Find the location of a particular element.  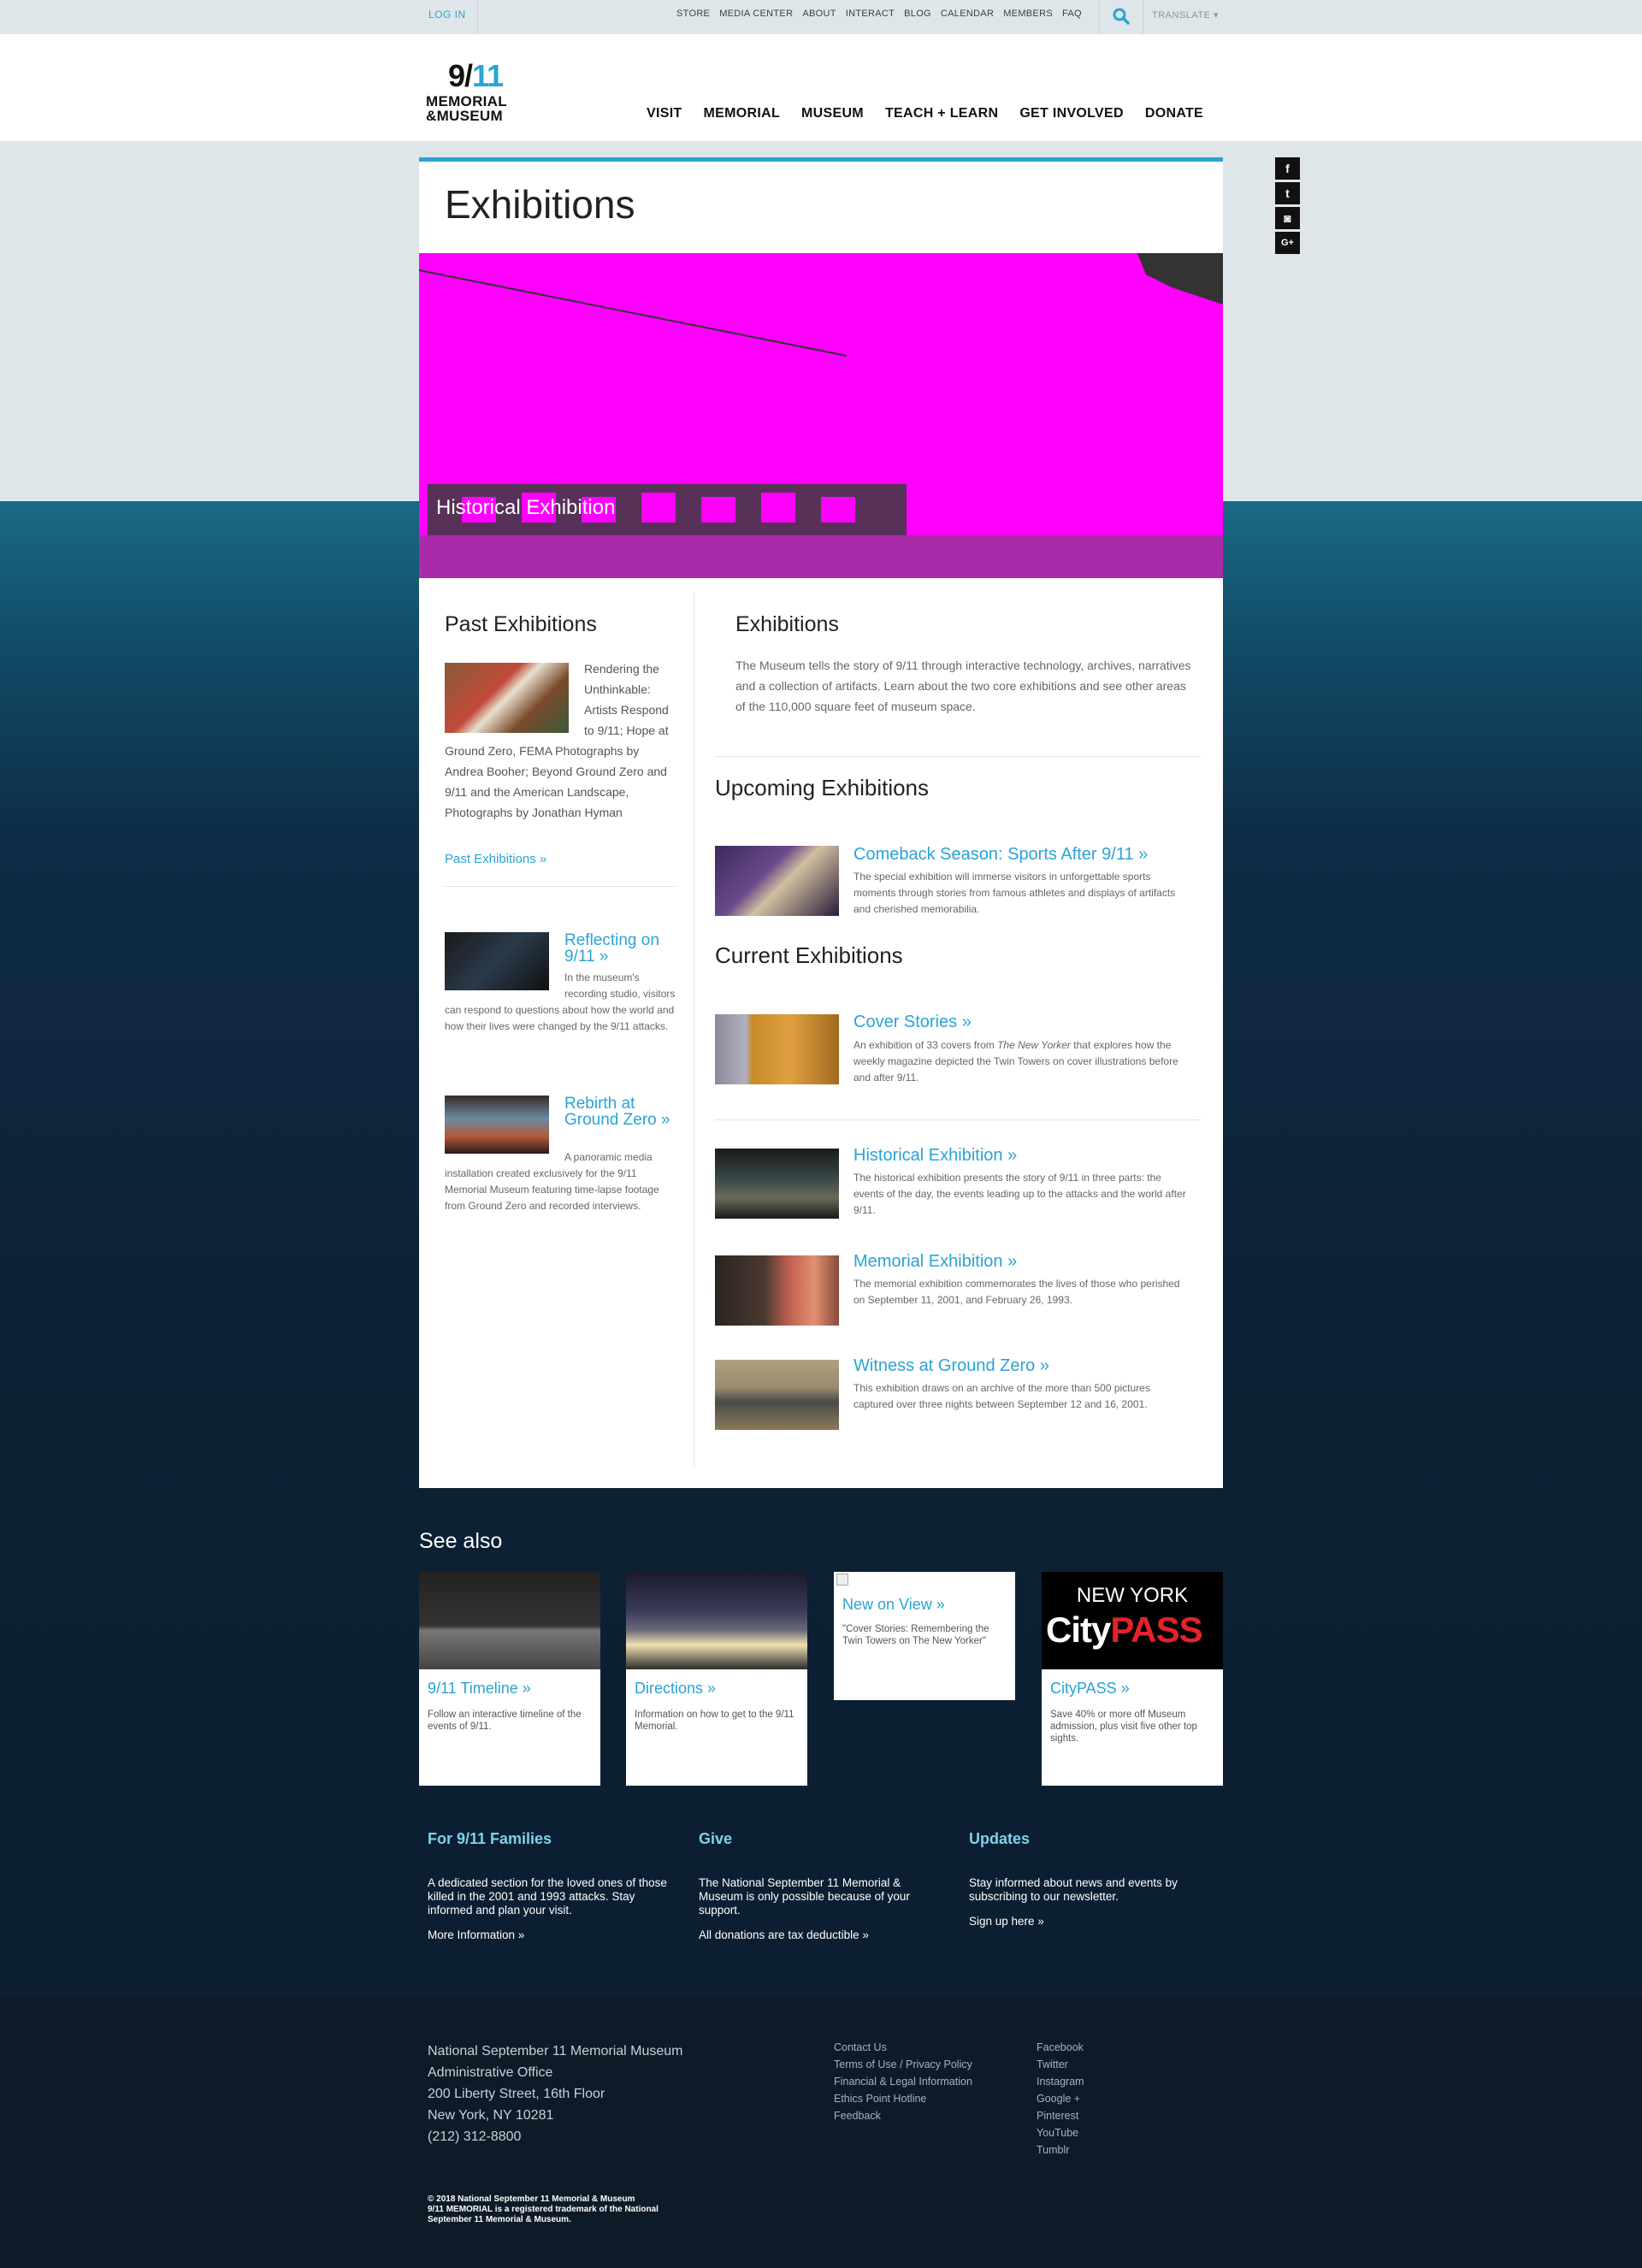

memorial-exhibition-thumbnail is located at coordinates (777, 1290).